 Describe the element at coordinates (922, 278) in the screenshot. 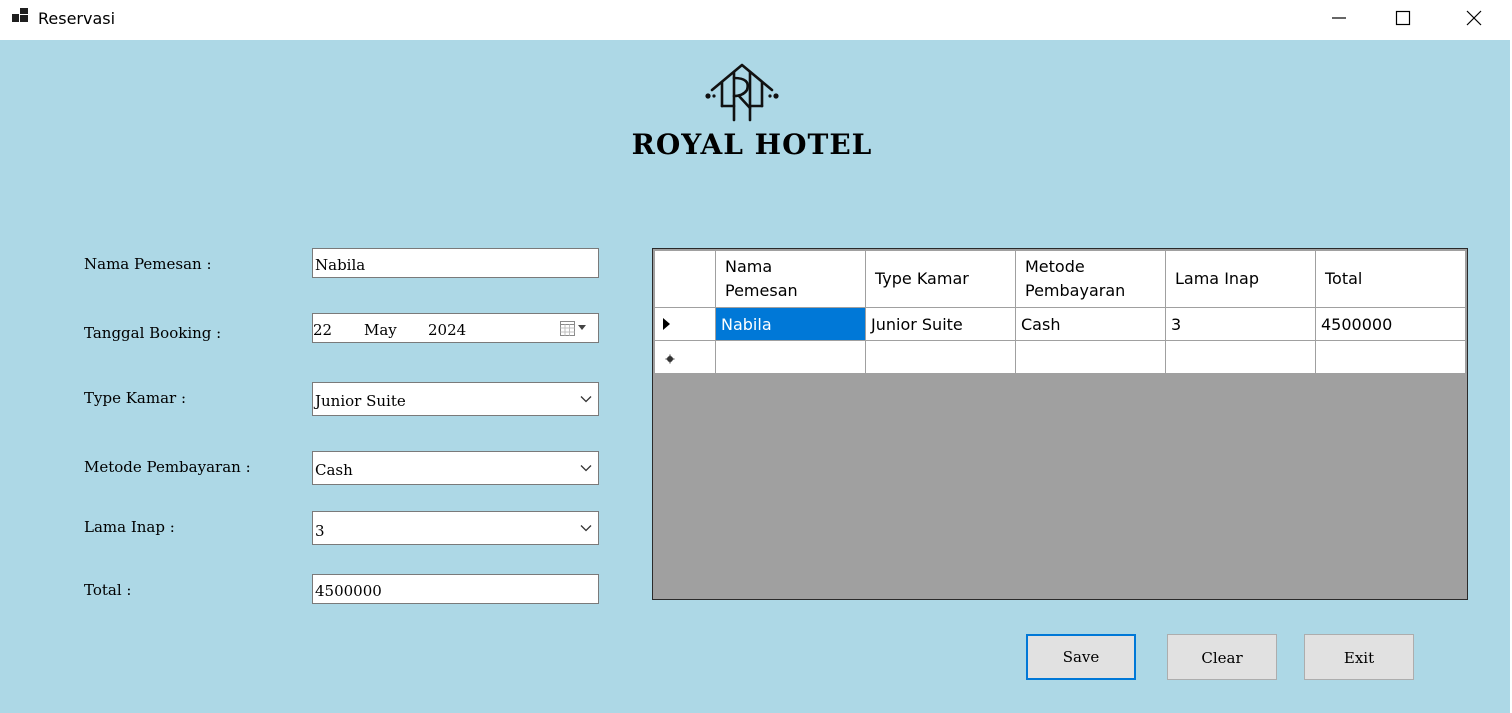

I see `column-header-type-label: Type Kamar` at that location.